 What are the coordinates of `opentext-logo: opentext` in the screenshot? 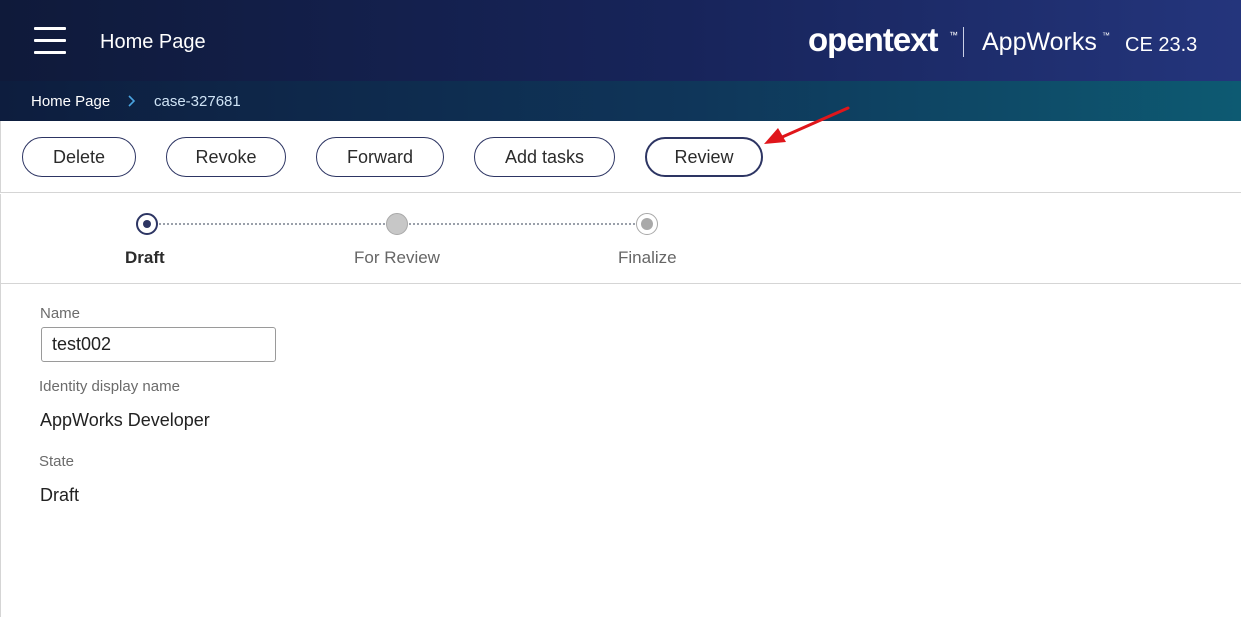 It's located at (873, 39).